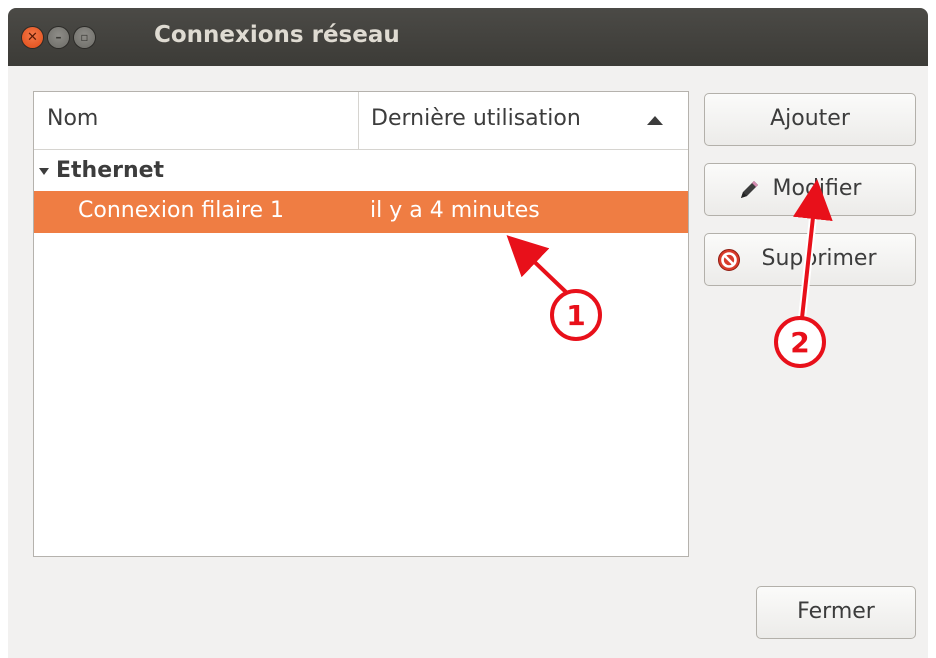 The image size is (936, 658). I want to click on edit-button: Modifier, so click(810, 189).